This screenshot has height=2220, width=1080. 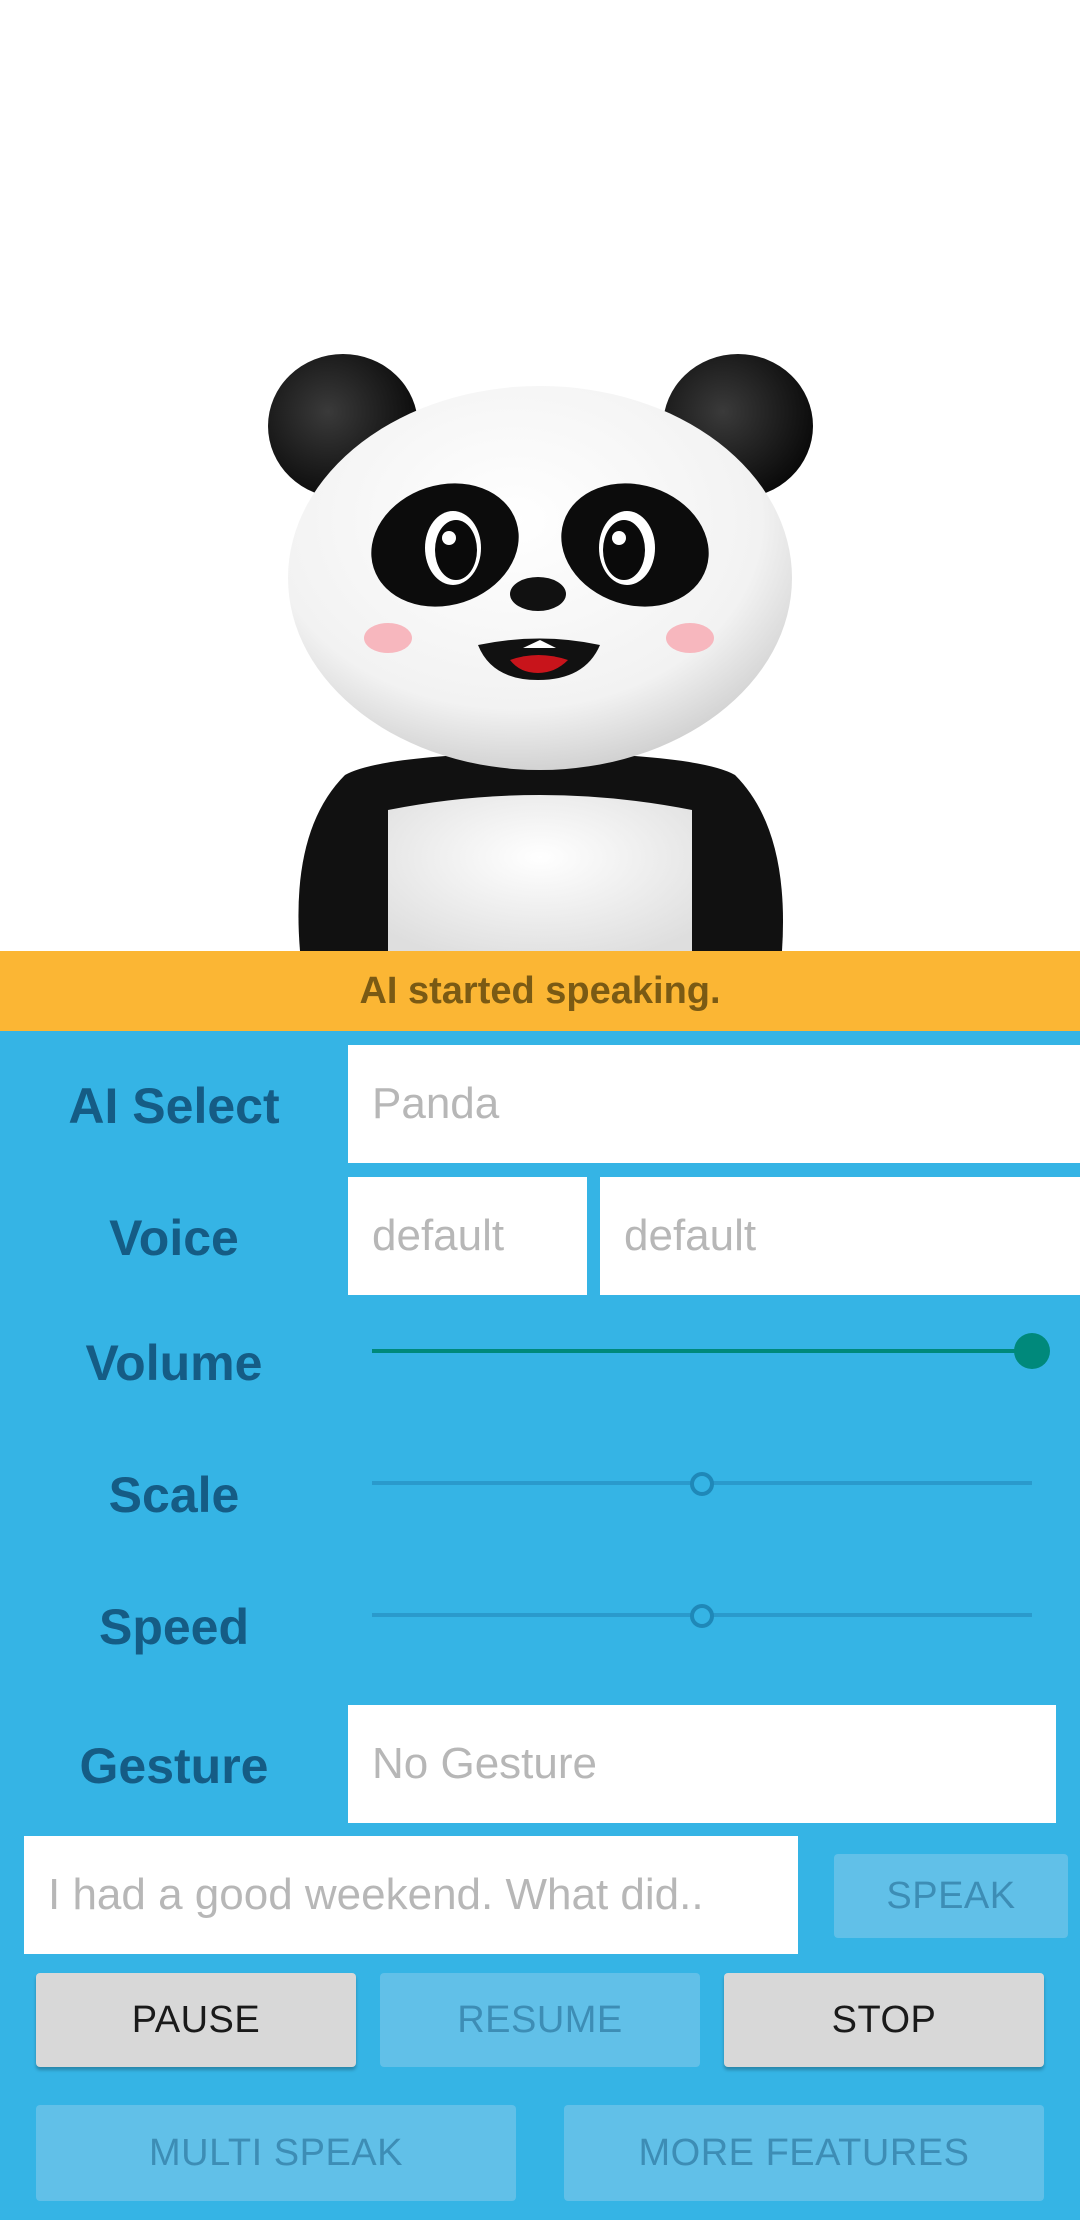 I want to click on ai-select-label: AI Select, so click(x=174, y=1106).